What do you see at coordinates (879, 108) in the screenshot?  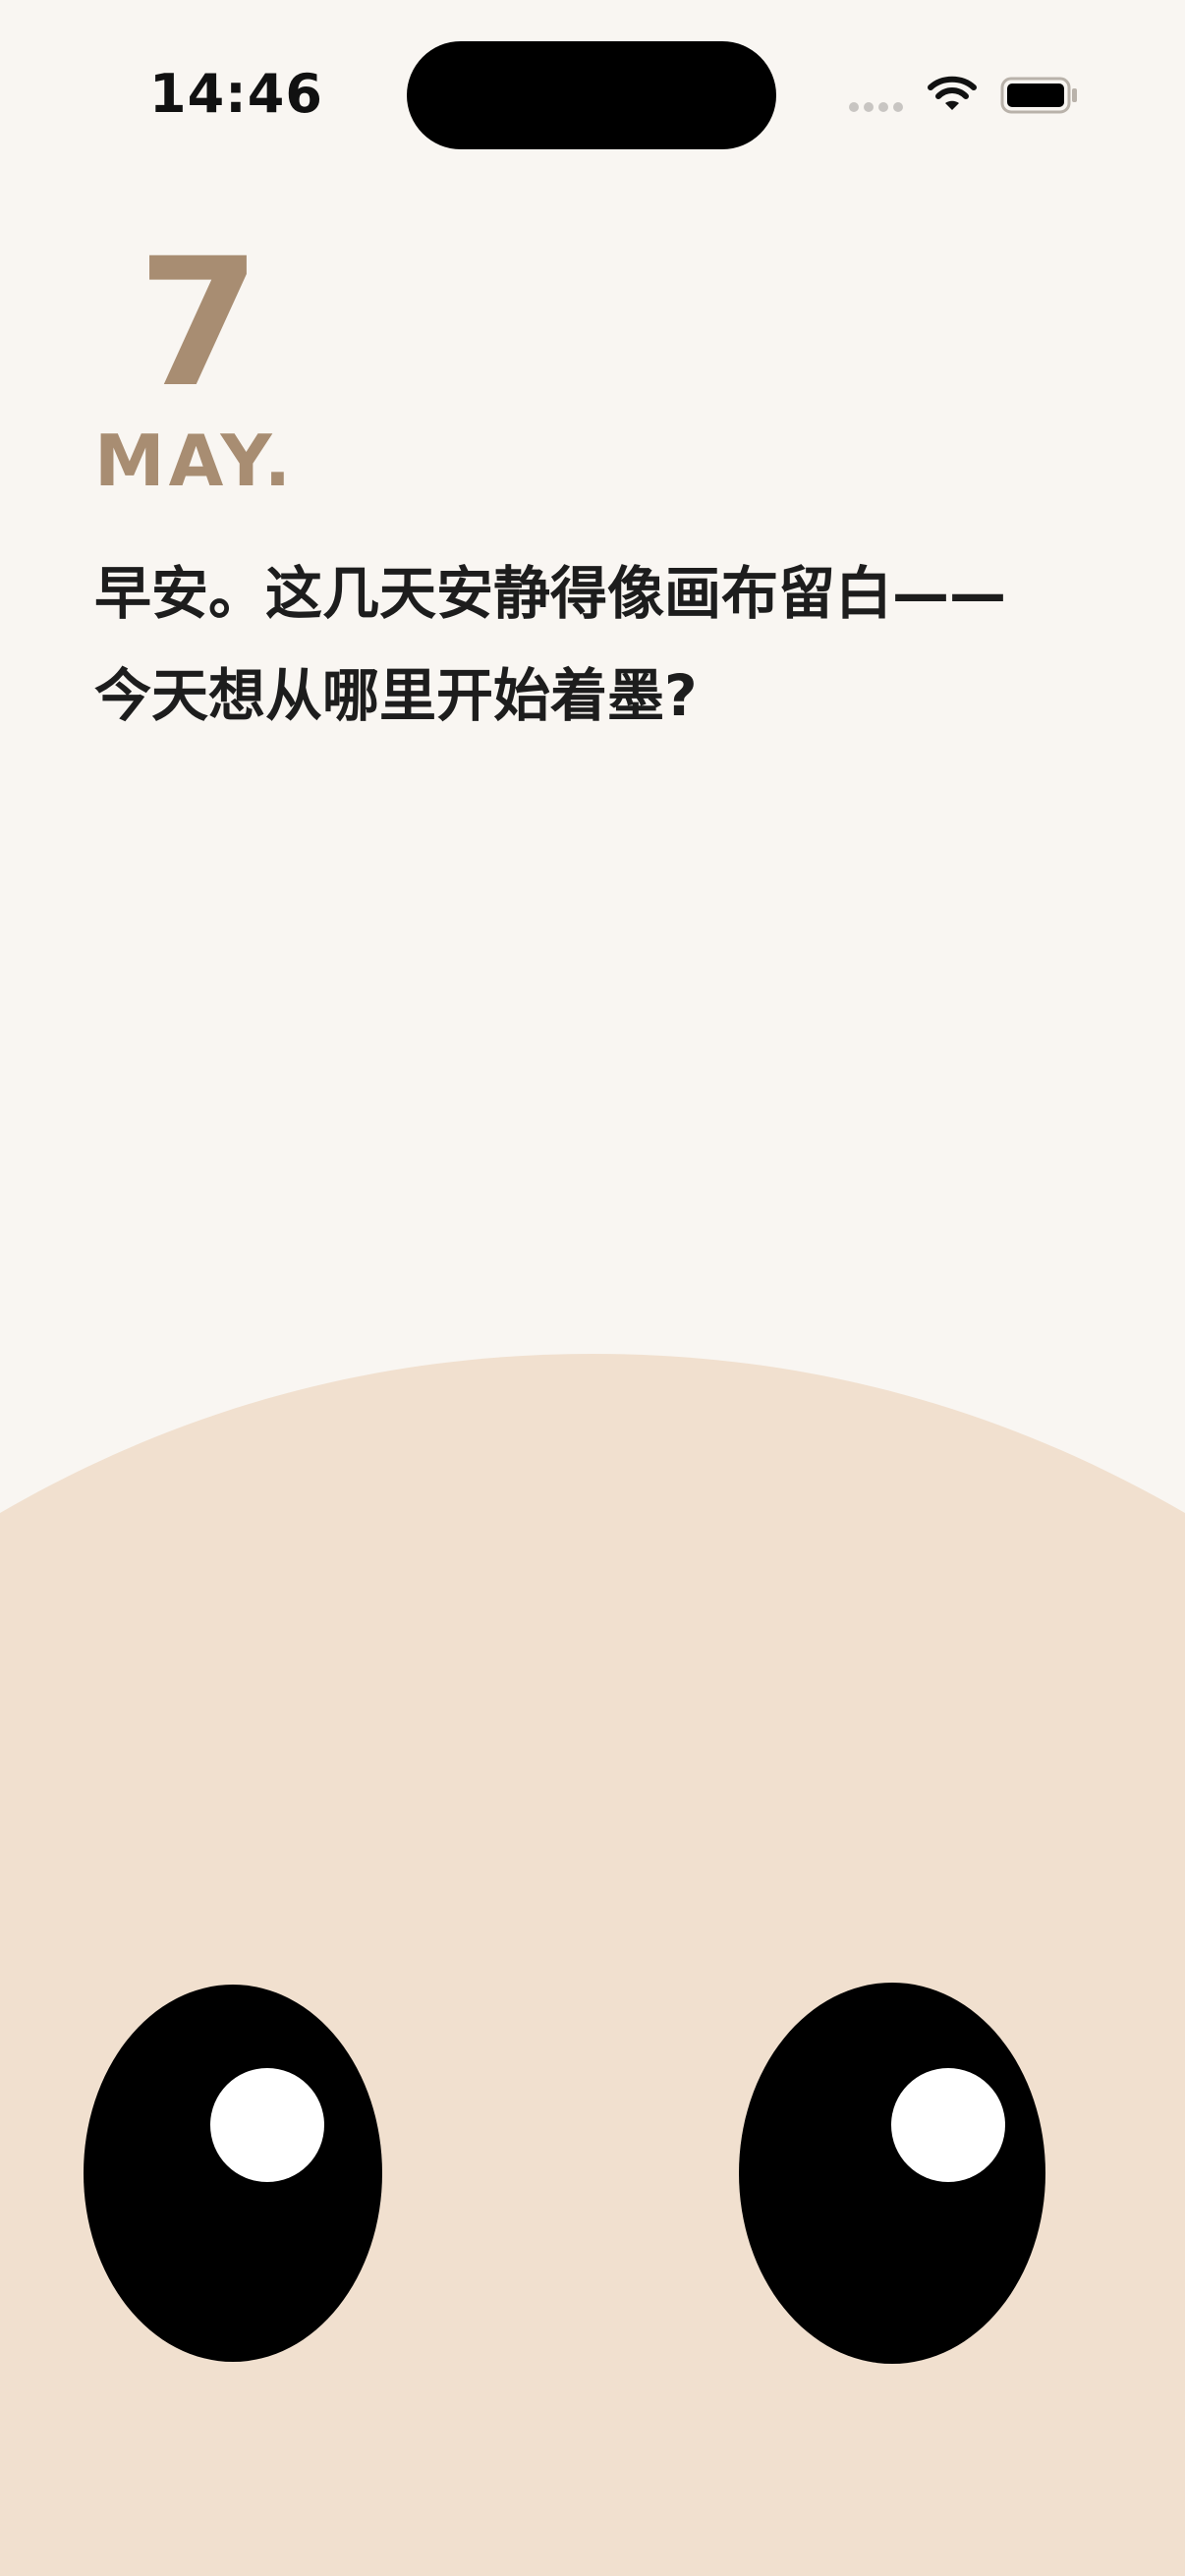 I see `cellular-signal-icon` at bounding box center [879, 108].